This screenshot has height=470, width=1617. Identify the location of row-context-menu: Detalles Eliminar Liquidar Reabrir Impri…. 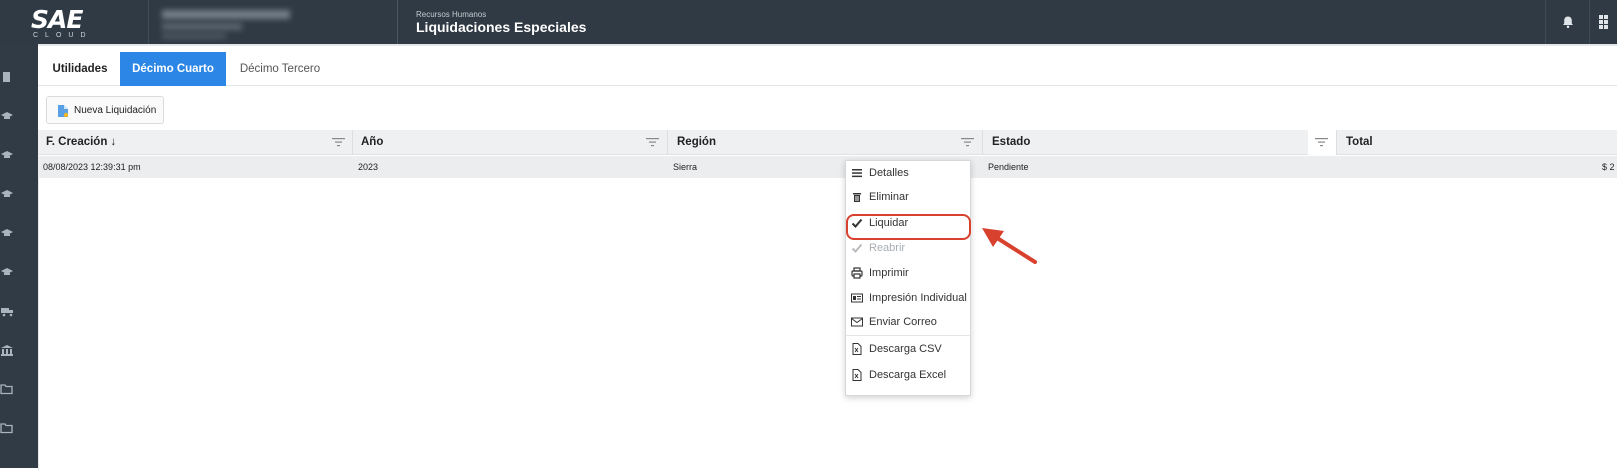
(908, 278).